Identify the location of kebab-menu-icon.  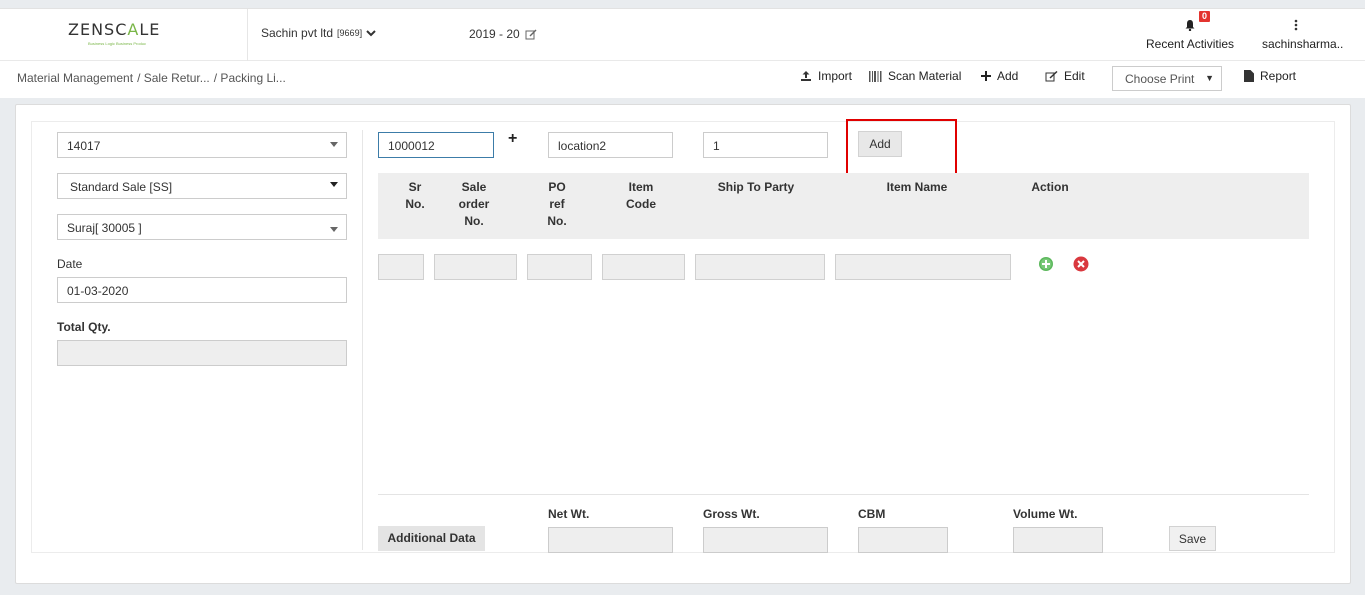
(1296, 25).